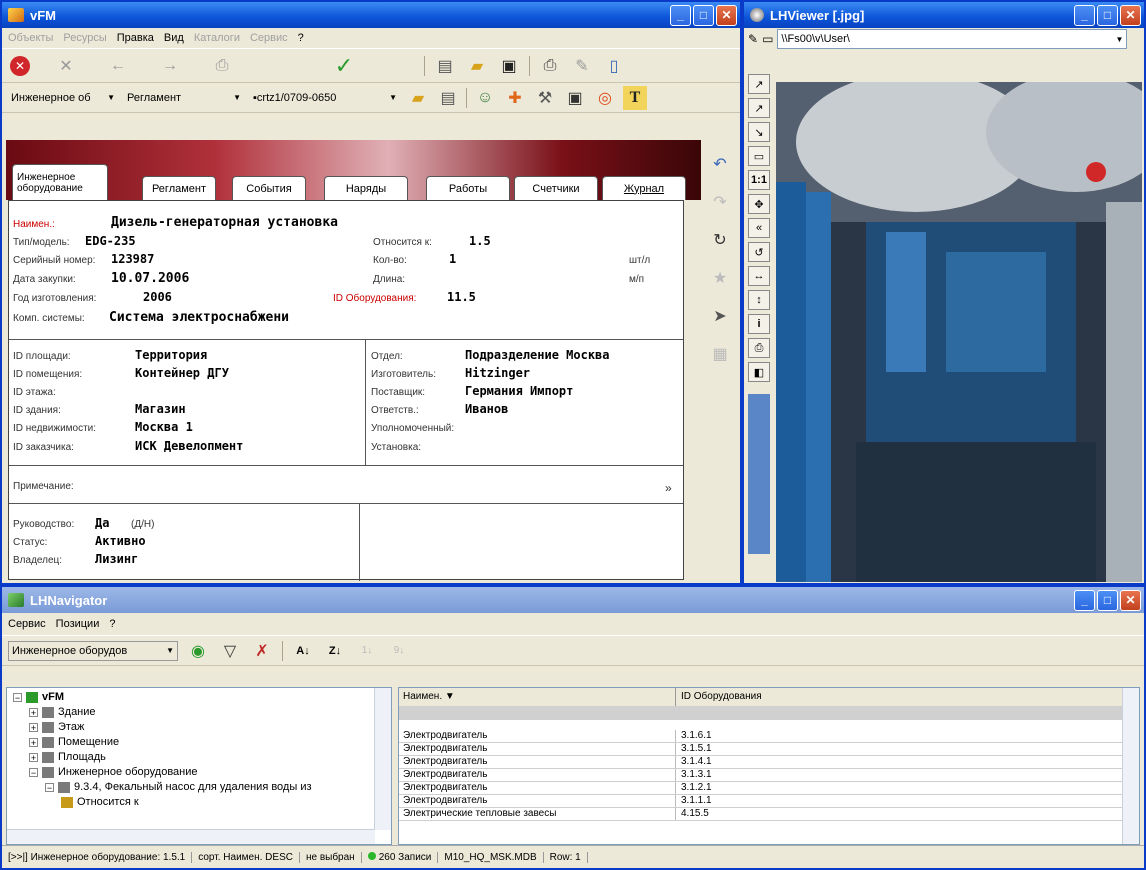 Image resolution: width=1146 pixels, height=870 pixels. Describe the element at coordinates (1107, 600) in the screenshot. I see `nav-maximize-button: □` at that location.